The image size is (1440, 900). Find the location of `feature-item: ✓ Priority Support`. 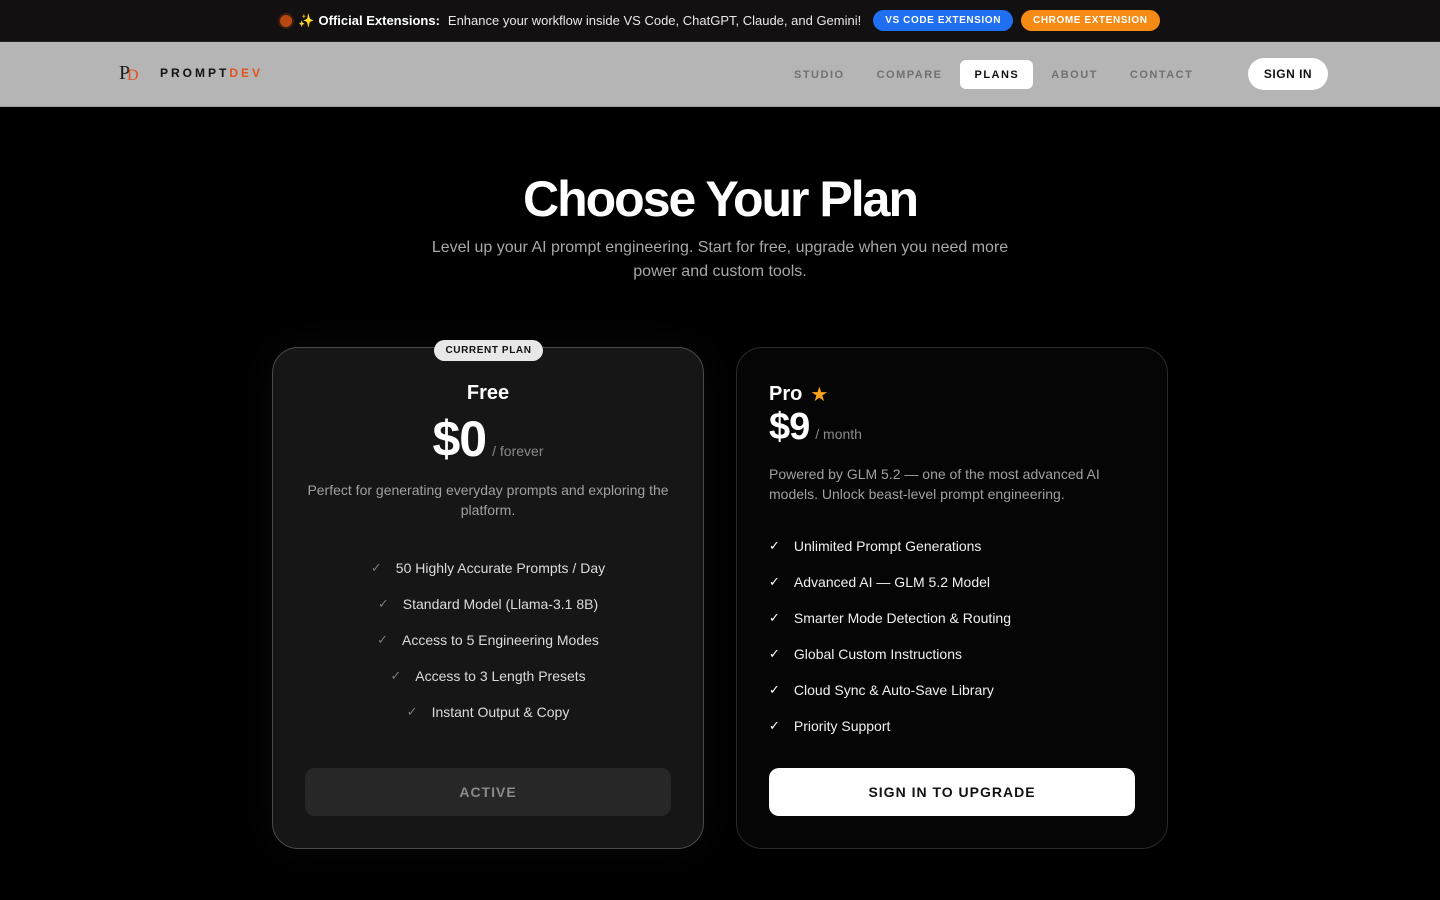

feature-item: ✓ Priority Support is located at coordinates (890, 726).